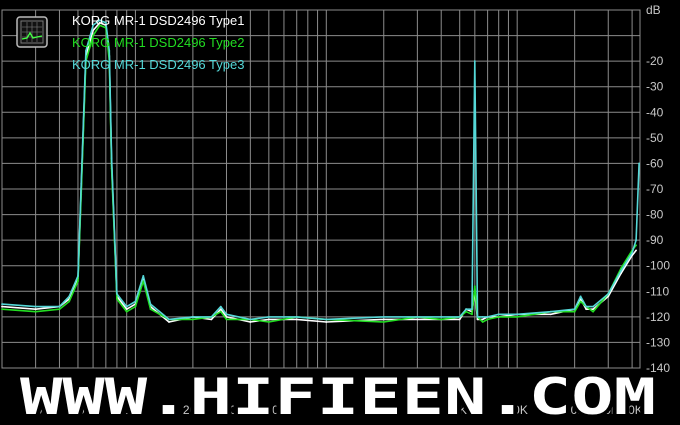 The width and height of the screenshot is (680, 425). What do you see at coordinates (658, 317) in the screenshot?
I see `y-tick-label: -120` at bounding box center [658, 317].